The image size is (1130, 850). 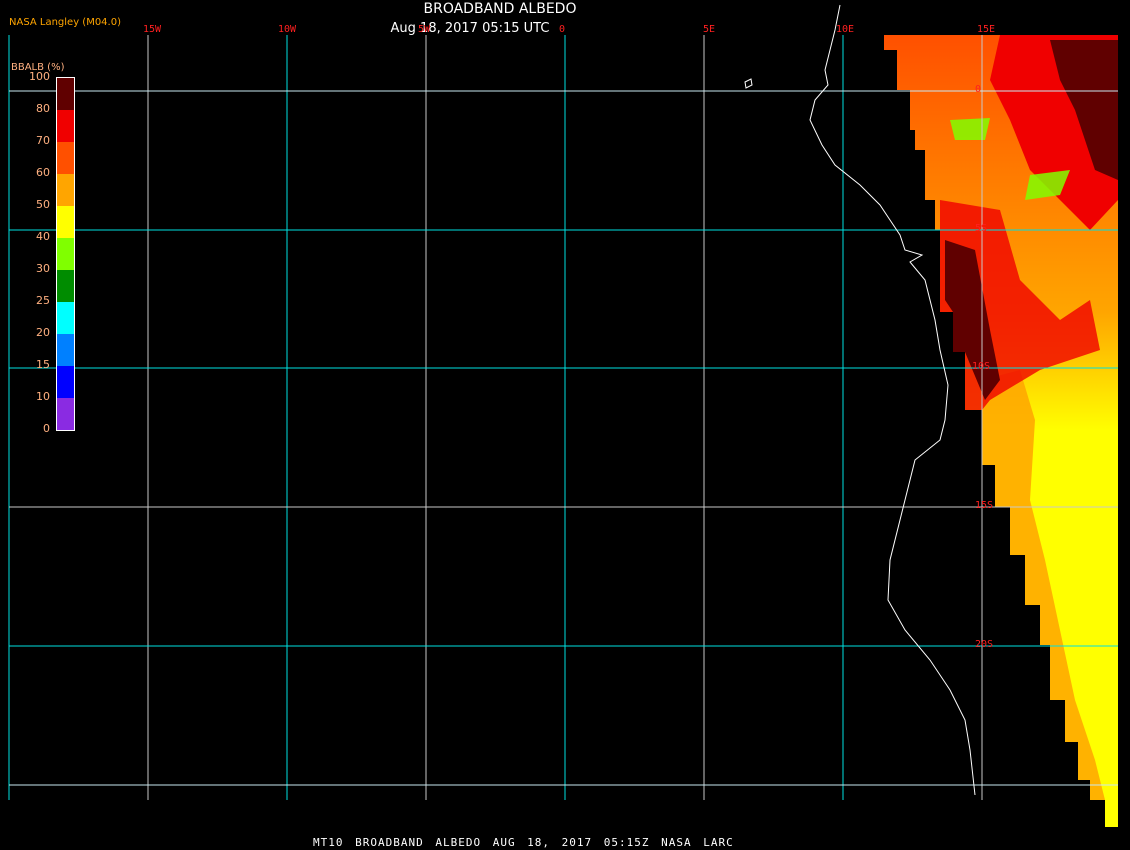 What do you see at coordinates (152, 29) in the screenshot?
I see `lon-label: 15W` at bounding box center [152, 29].